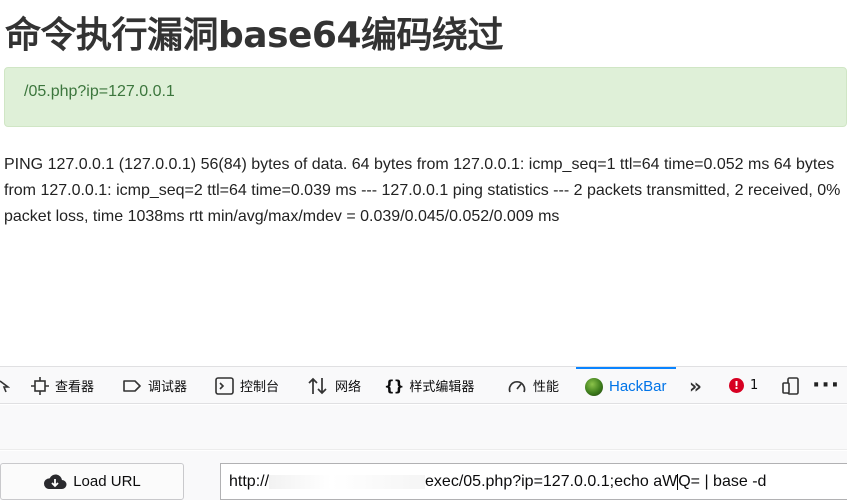  What do you see at coordinates (254, 35) in the screenshot?
I see `page-title: 命令执行漏洞base64编码绕过` at bounding box center [254, 35].